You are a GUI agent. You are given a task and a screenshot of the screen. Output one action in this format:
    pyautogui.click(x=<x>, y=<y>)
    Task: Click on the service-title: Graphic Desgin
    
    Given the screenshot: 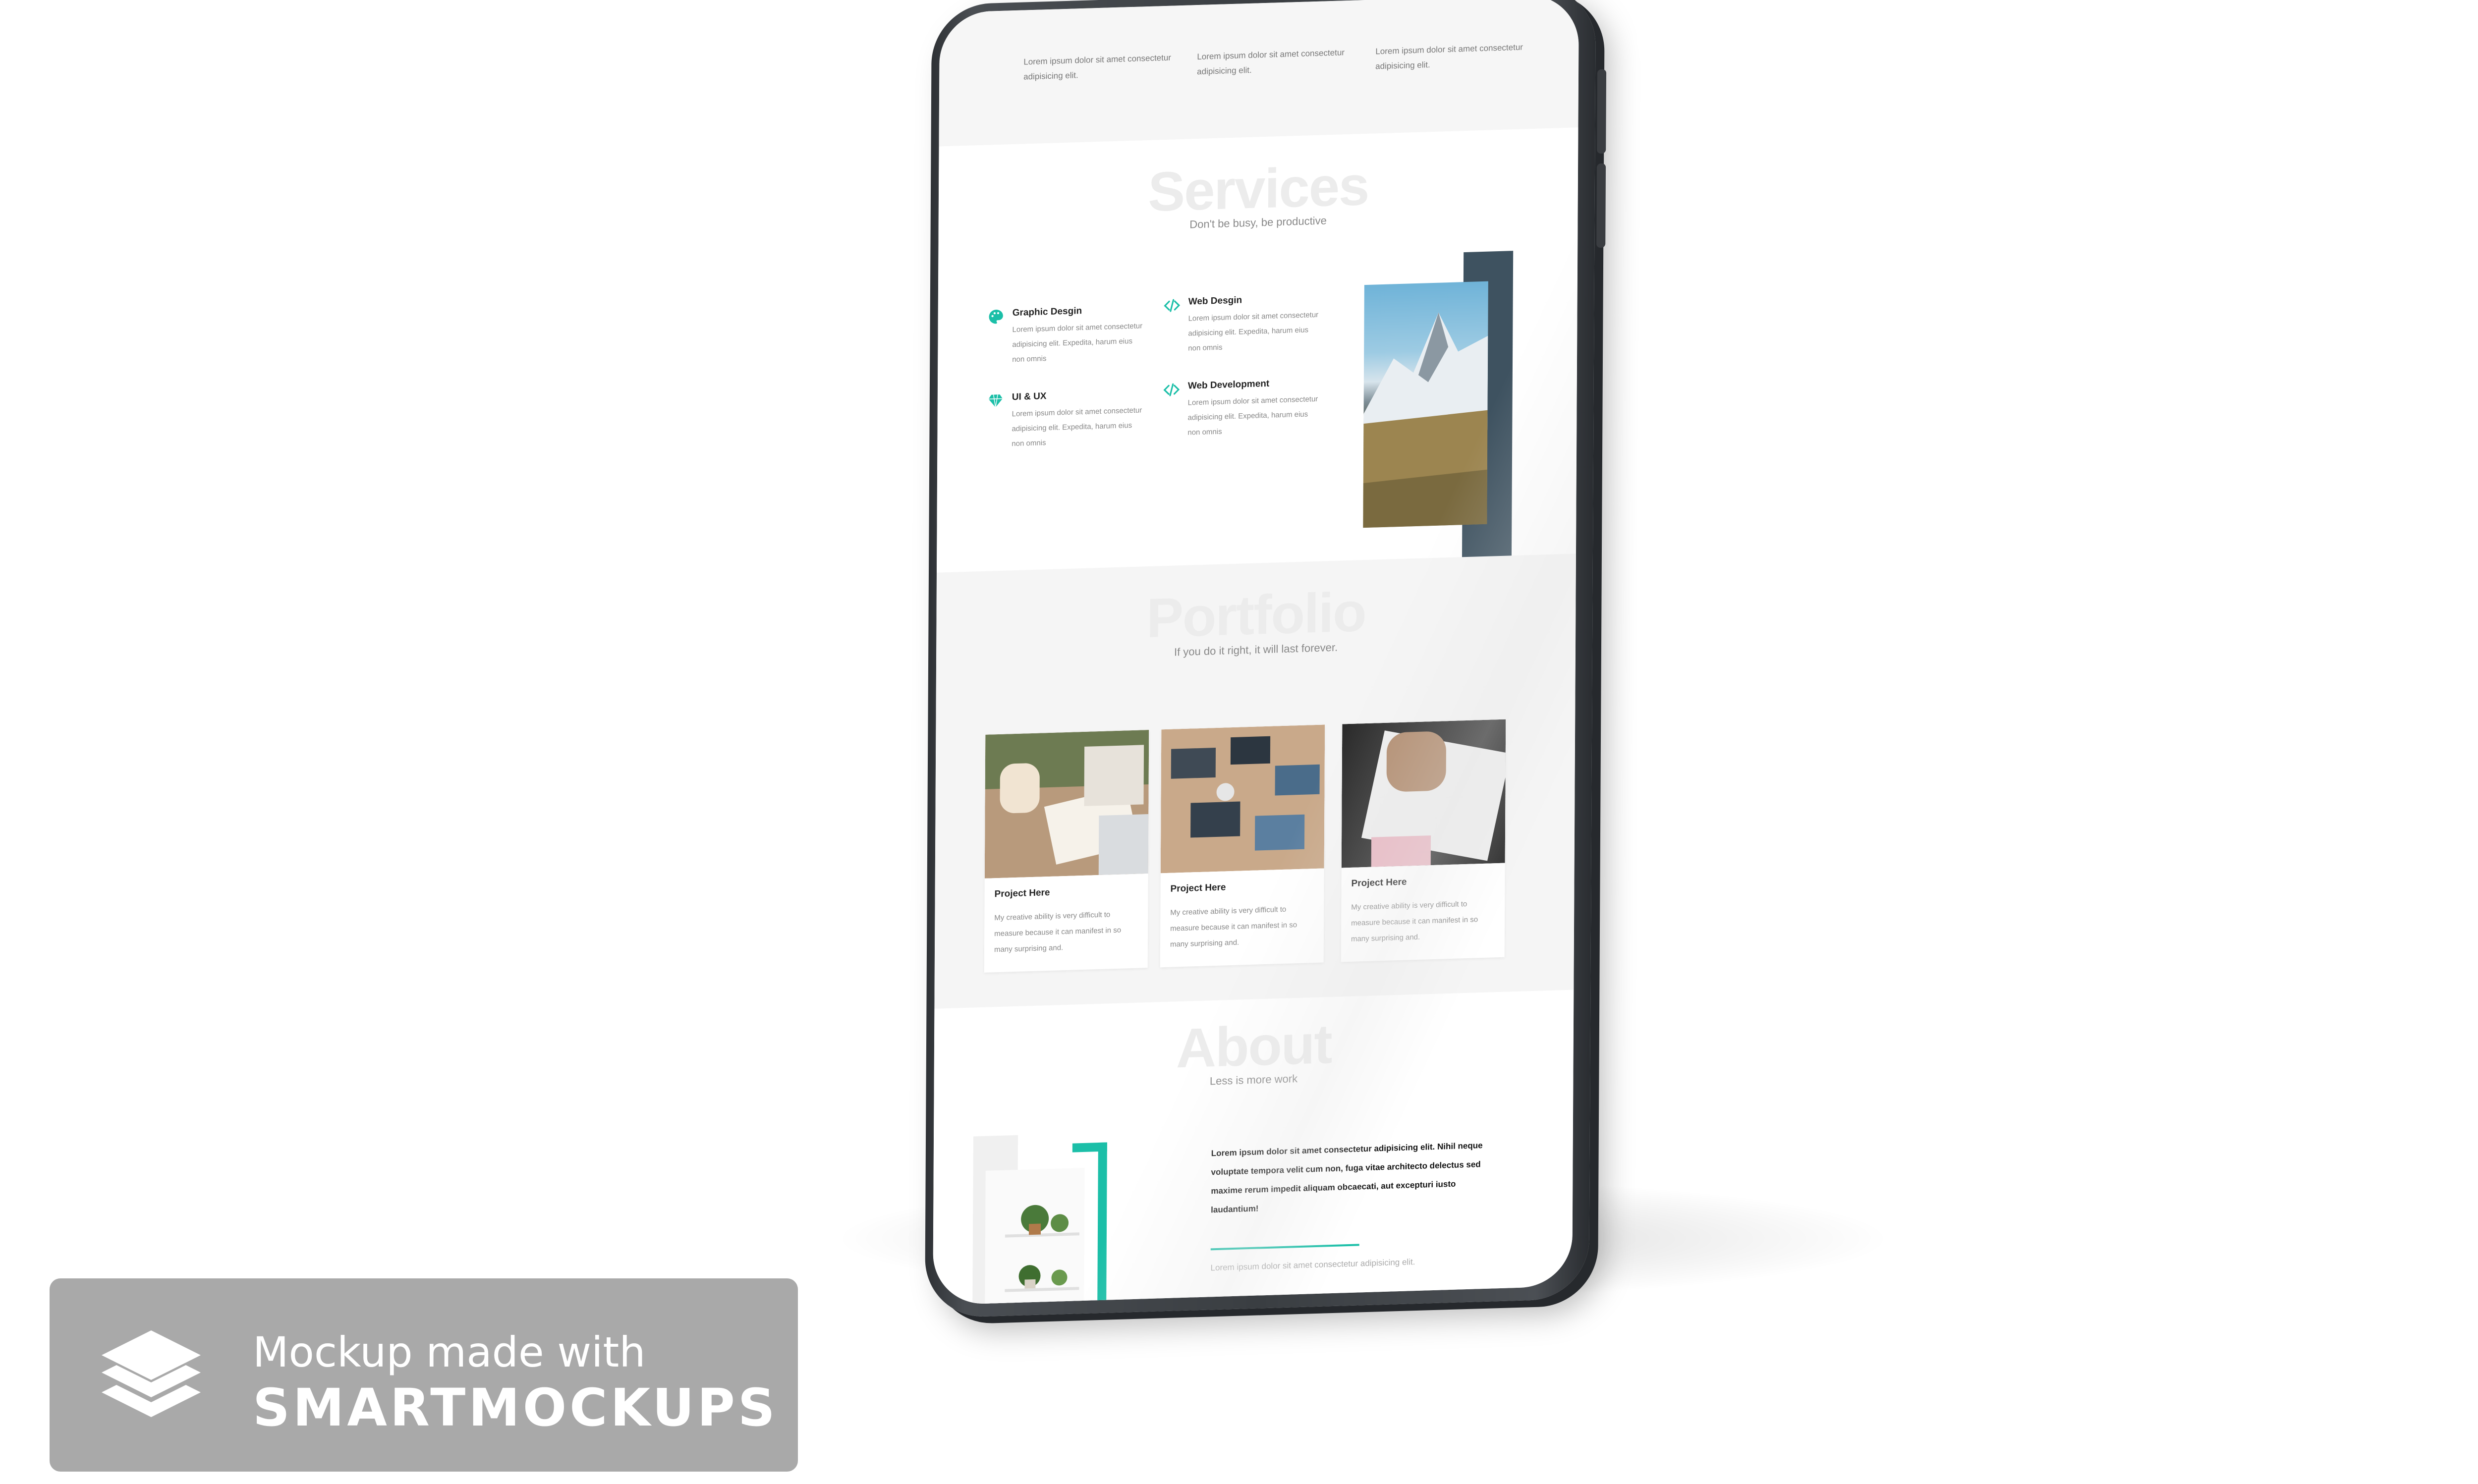 What is the action you would take?
    pyautogui.click(x=1047, y=312)
    